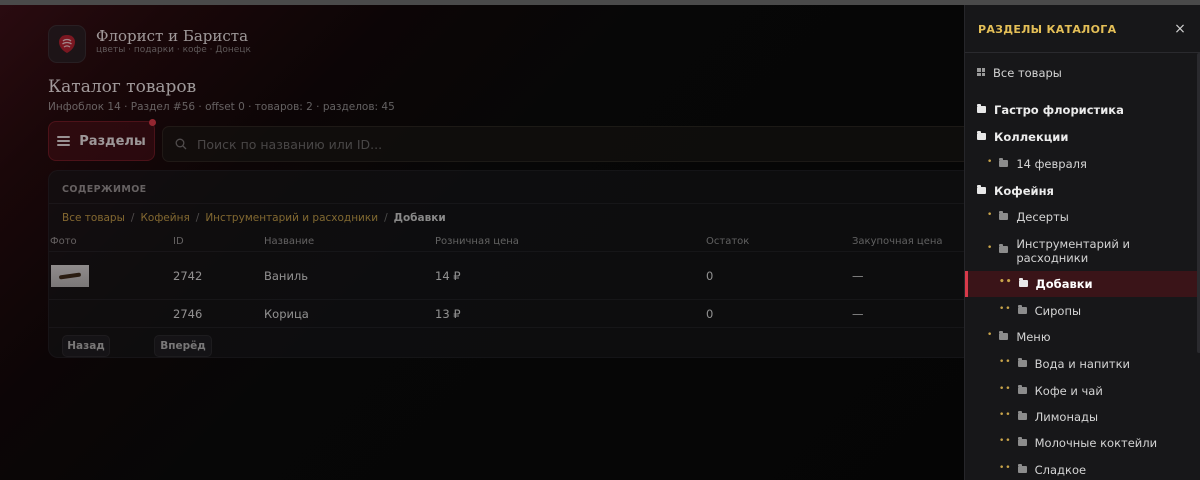 The image size is (1200, 480). What do you see at coordinates (1066, 417) in the screenshot?
I see `drawer-item-label: Лимонады` at bounding box center [1066, 417].